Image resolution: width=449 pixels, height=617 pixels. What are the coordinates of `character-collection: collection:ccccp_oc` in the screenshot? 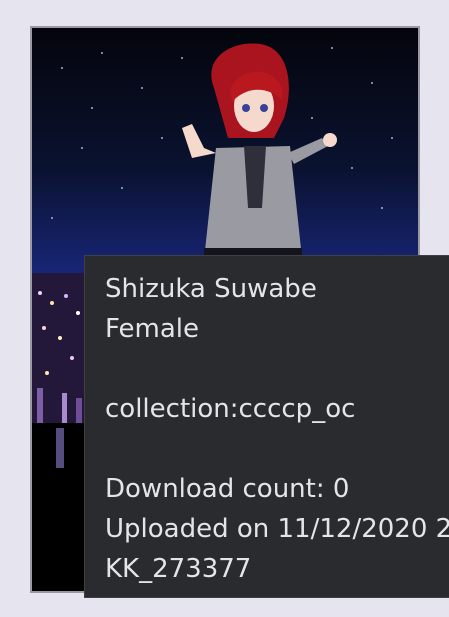 It's located at (230, 409).